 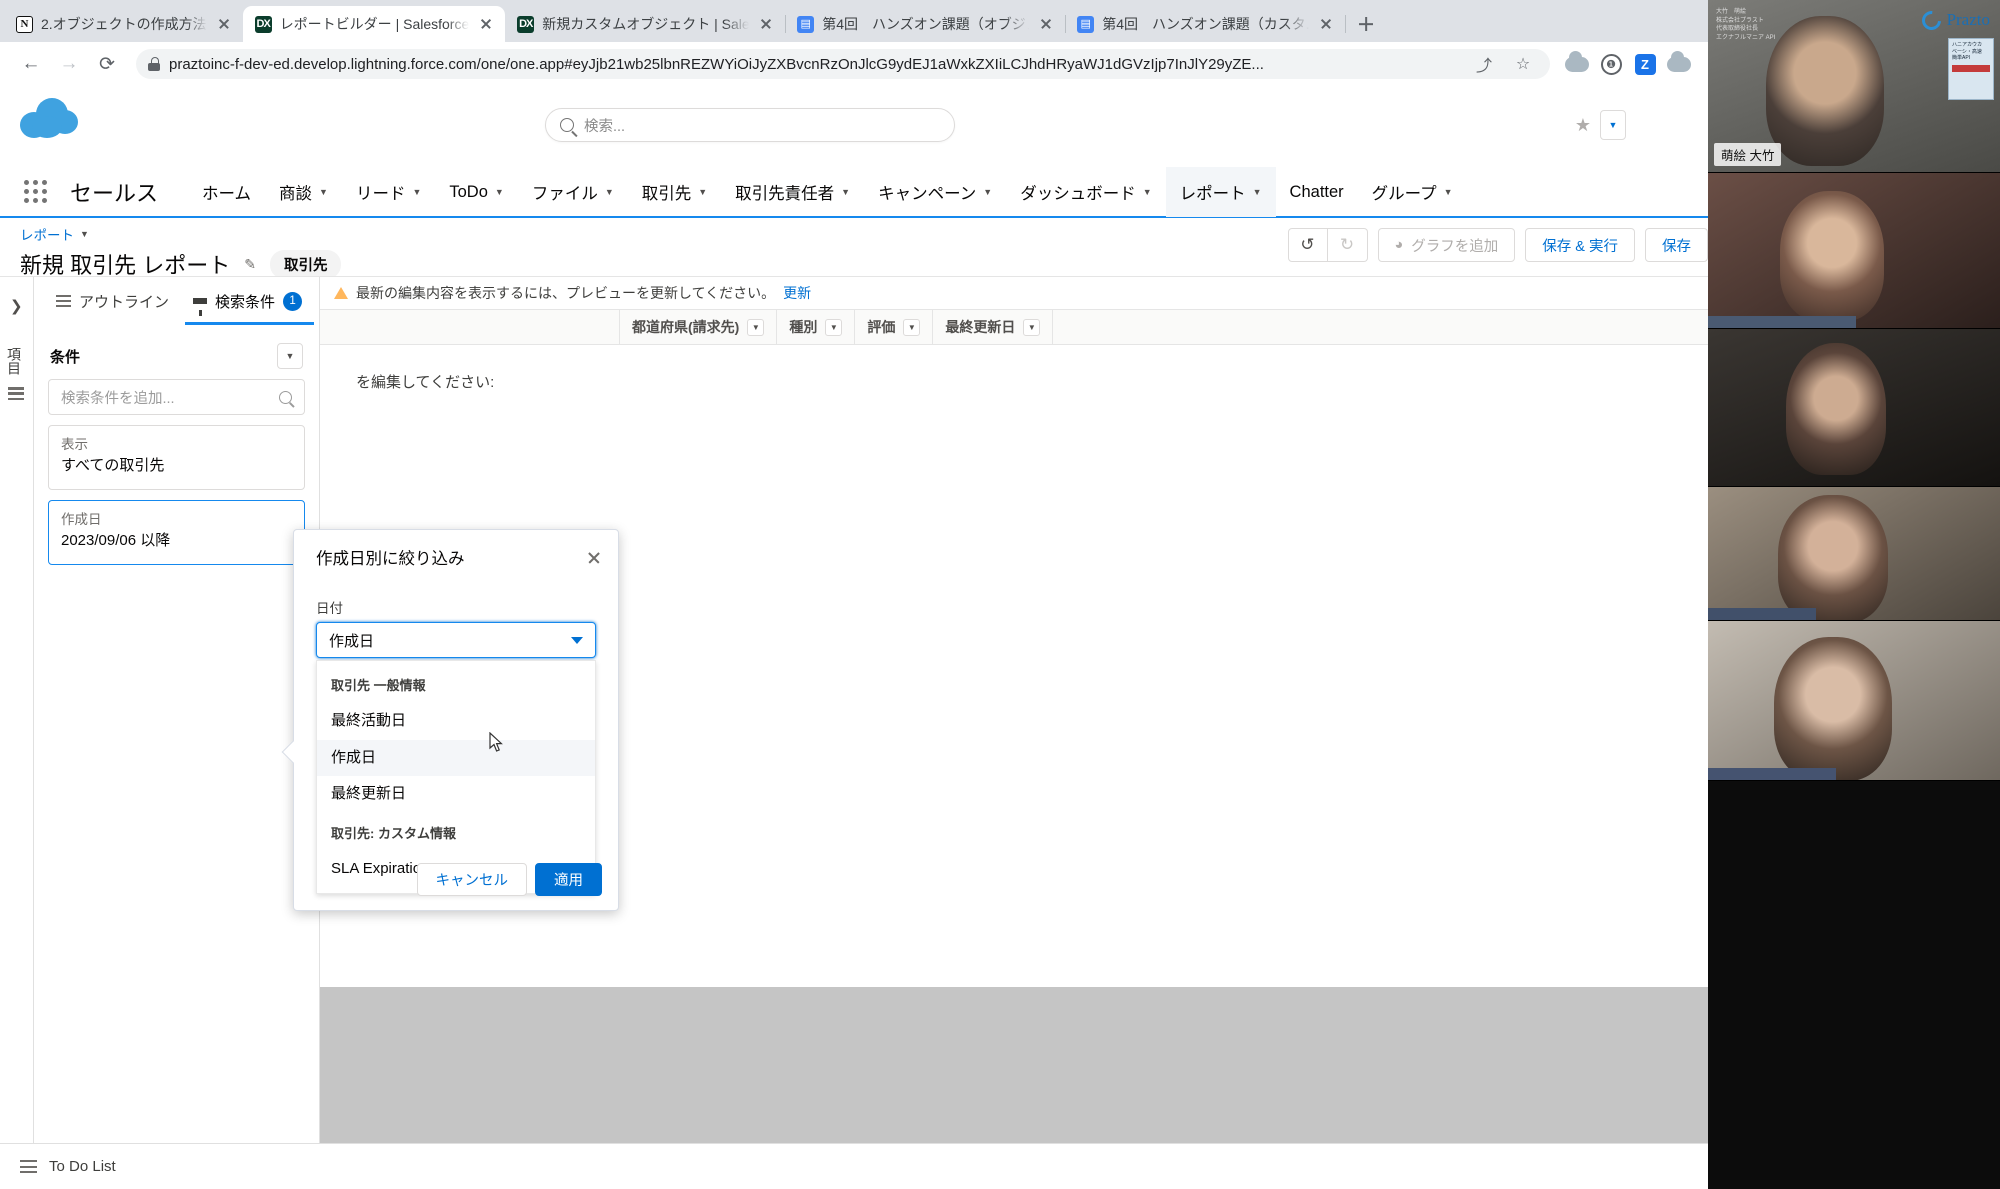 I want to click on tab-label: アウトライン, so click(x=124, y=302).